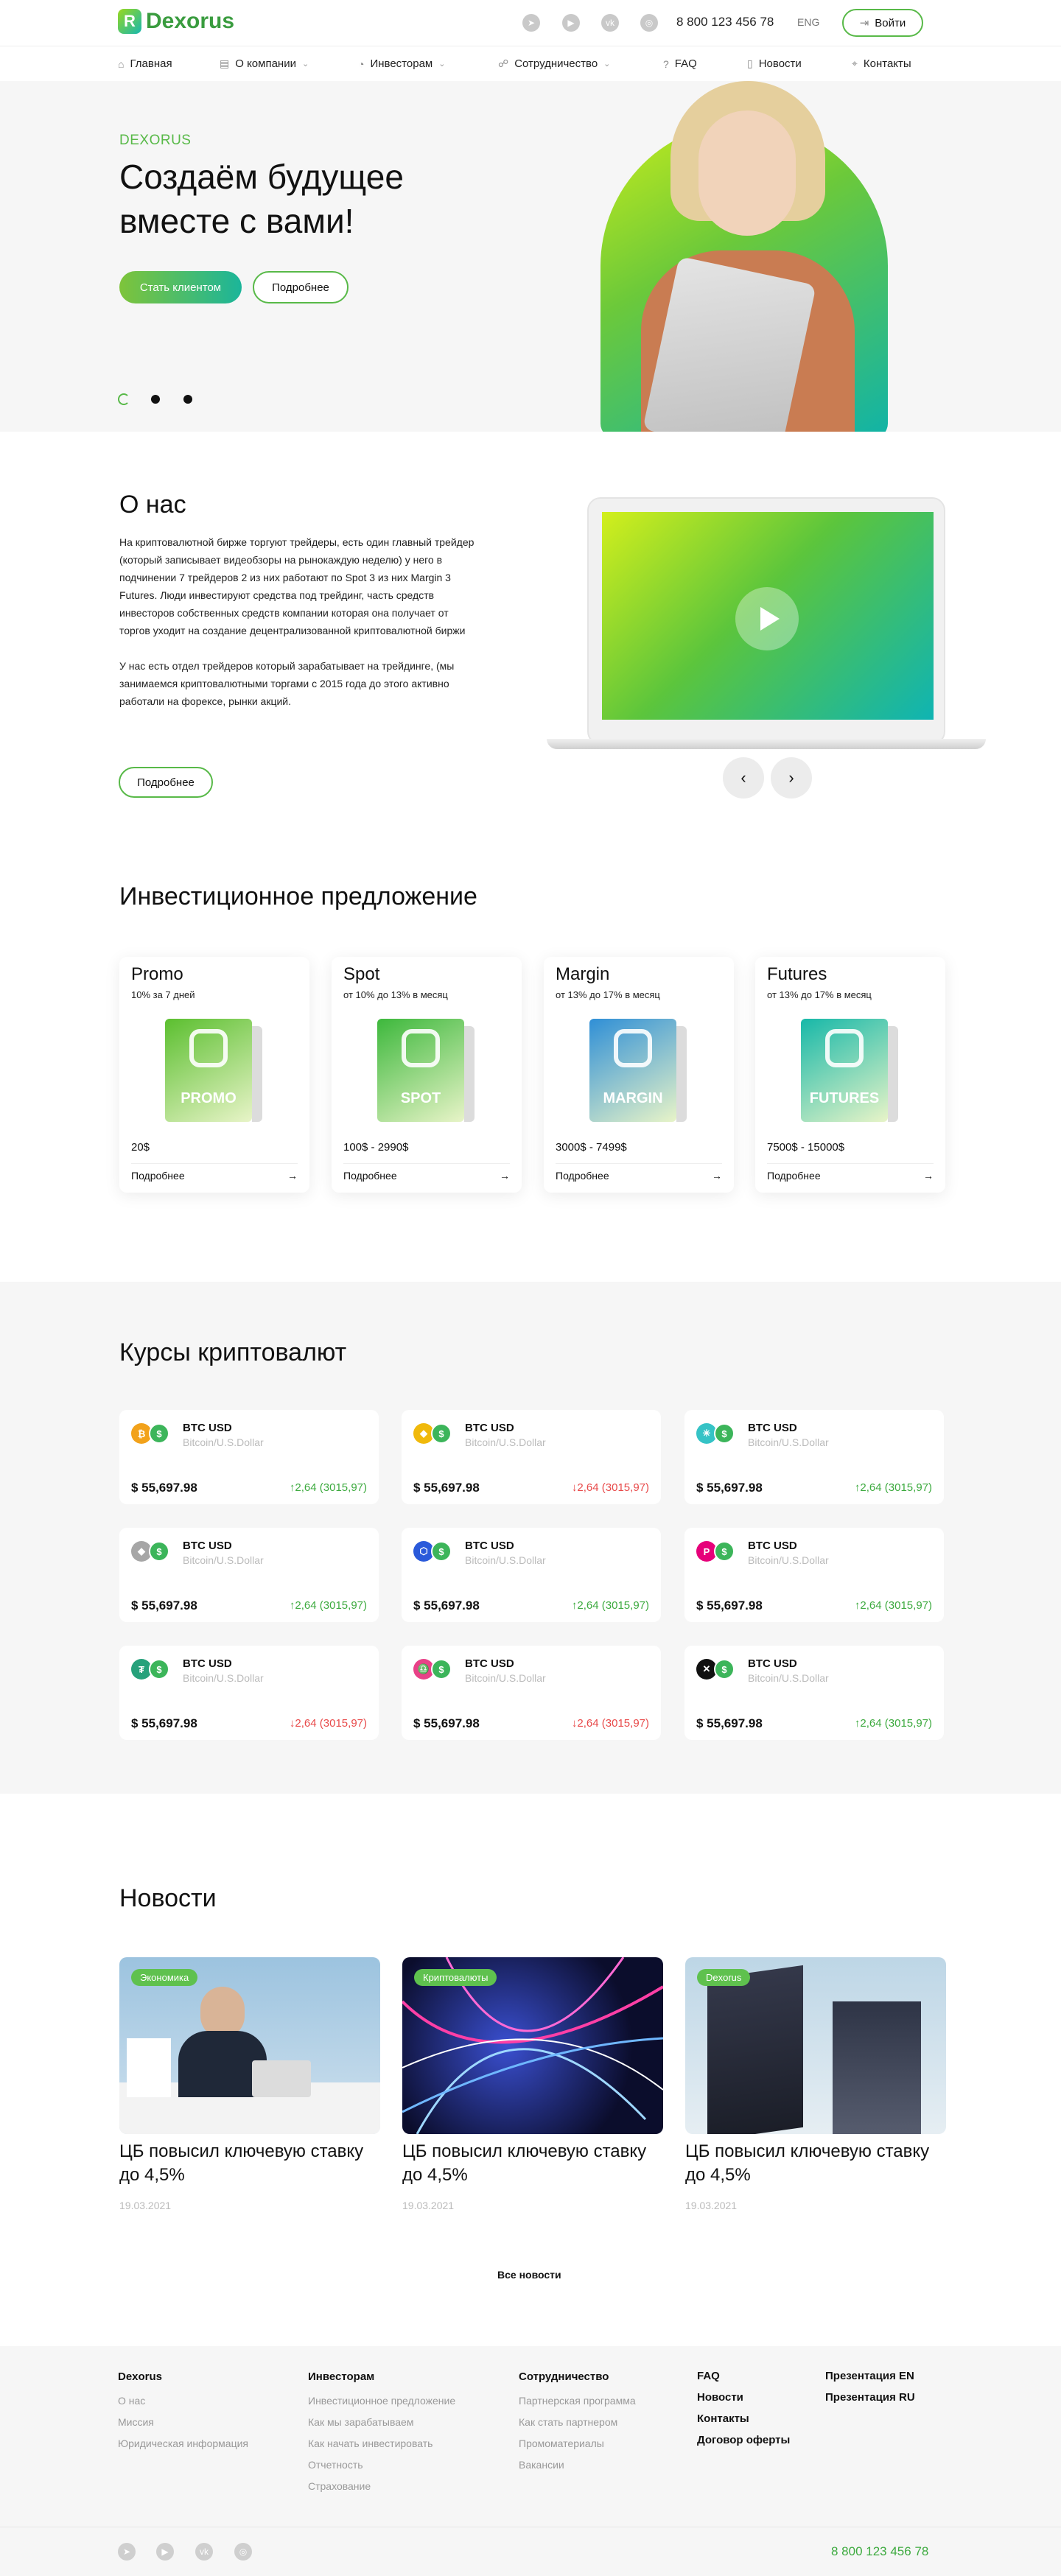  I want to click on card-price: 7500$ - 15000$, so click(806, 1147).